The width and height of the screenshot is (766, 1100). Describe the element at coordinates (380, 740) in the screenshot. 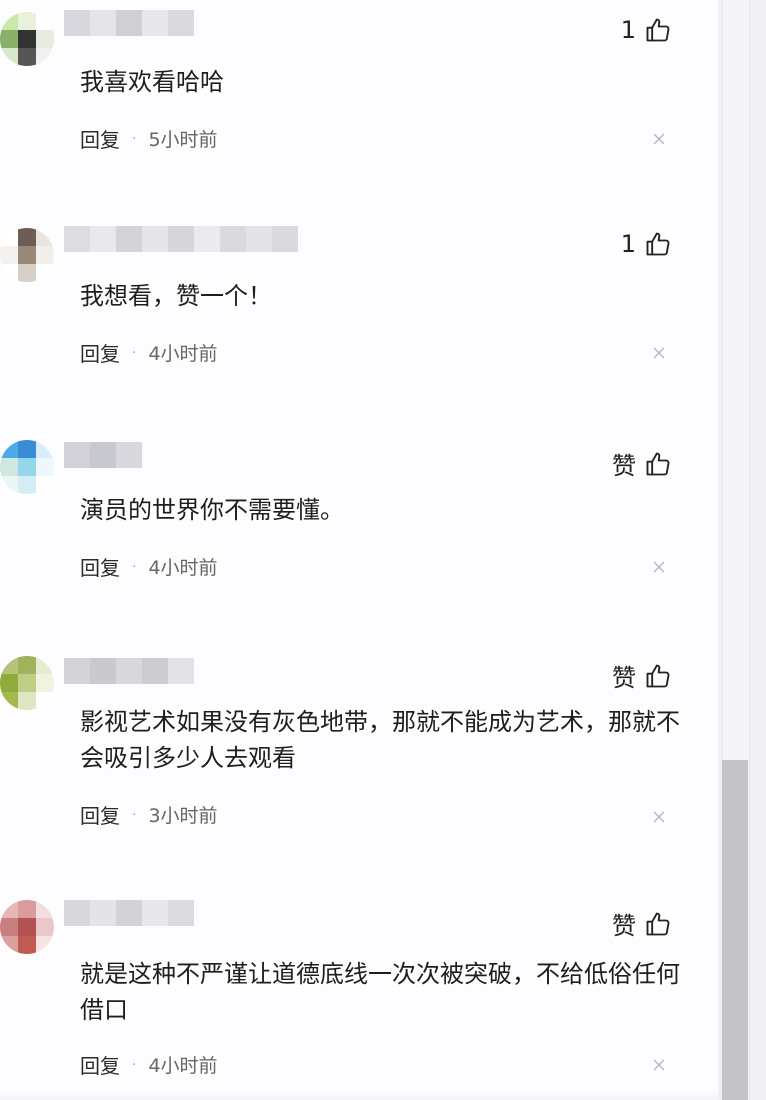

I see `comment-text: 影视艺术如果没有灰色地带，那就不能成为艺术，那就不会吸引多少人去观看` at that location.